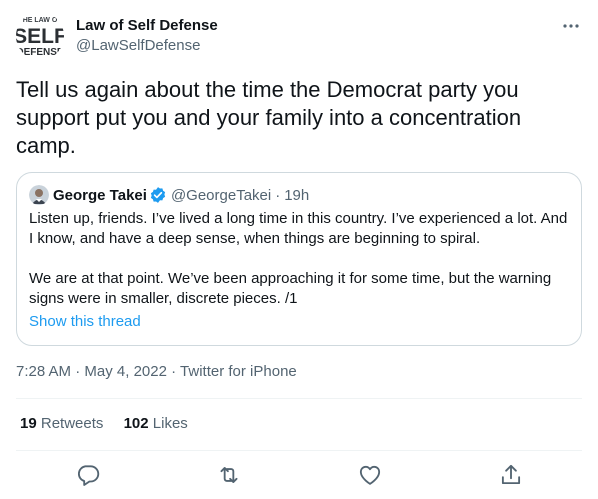  What do you see at coordinates (238, 371) in the screenshot?
I see `tweet-source: Twitter for iPhone` at bounding box center [238, 371].